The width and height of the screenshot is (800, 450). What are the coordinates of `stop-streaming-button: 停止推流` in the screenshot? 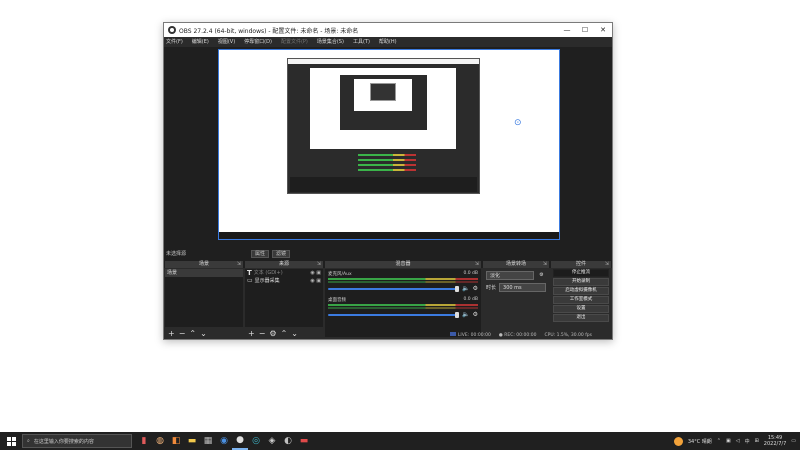 It's located at (581, 273).